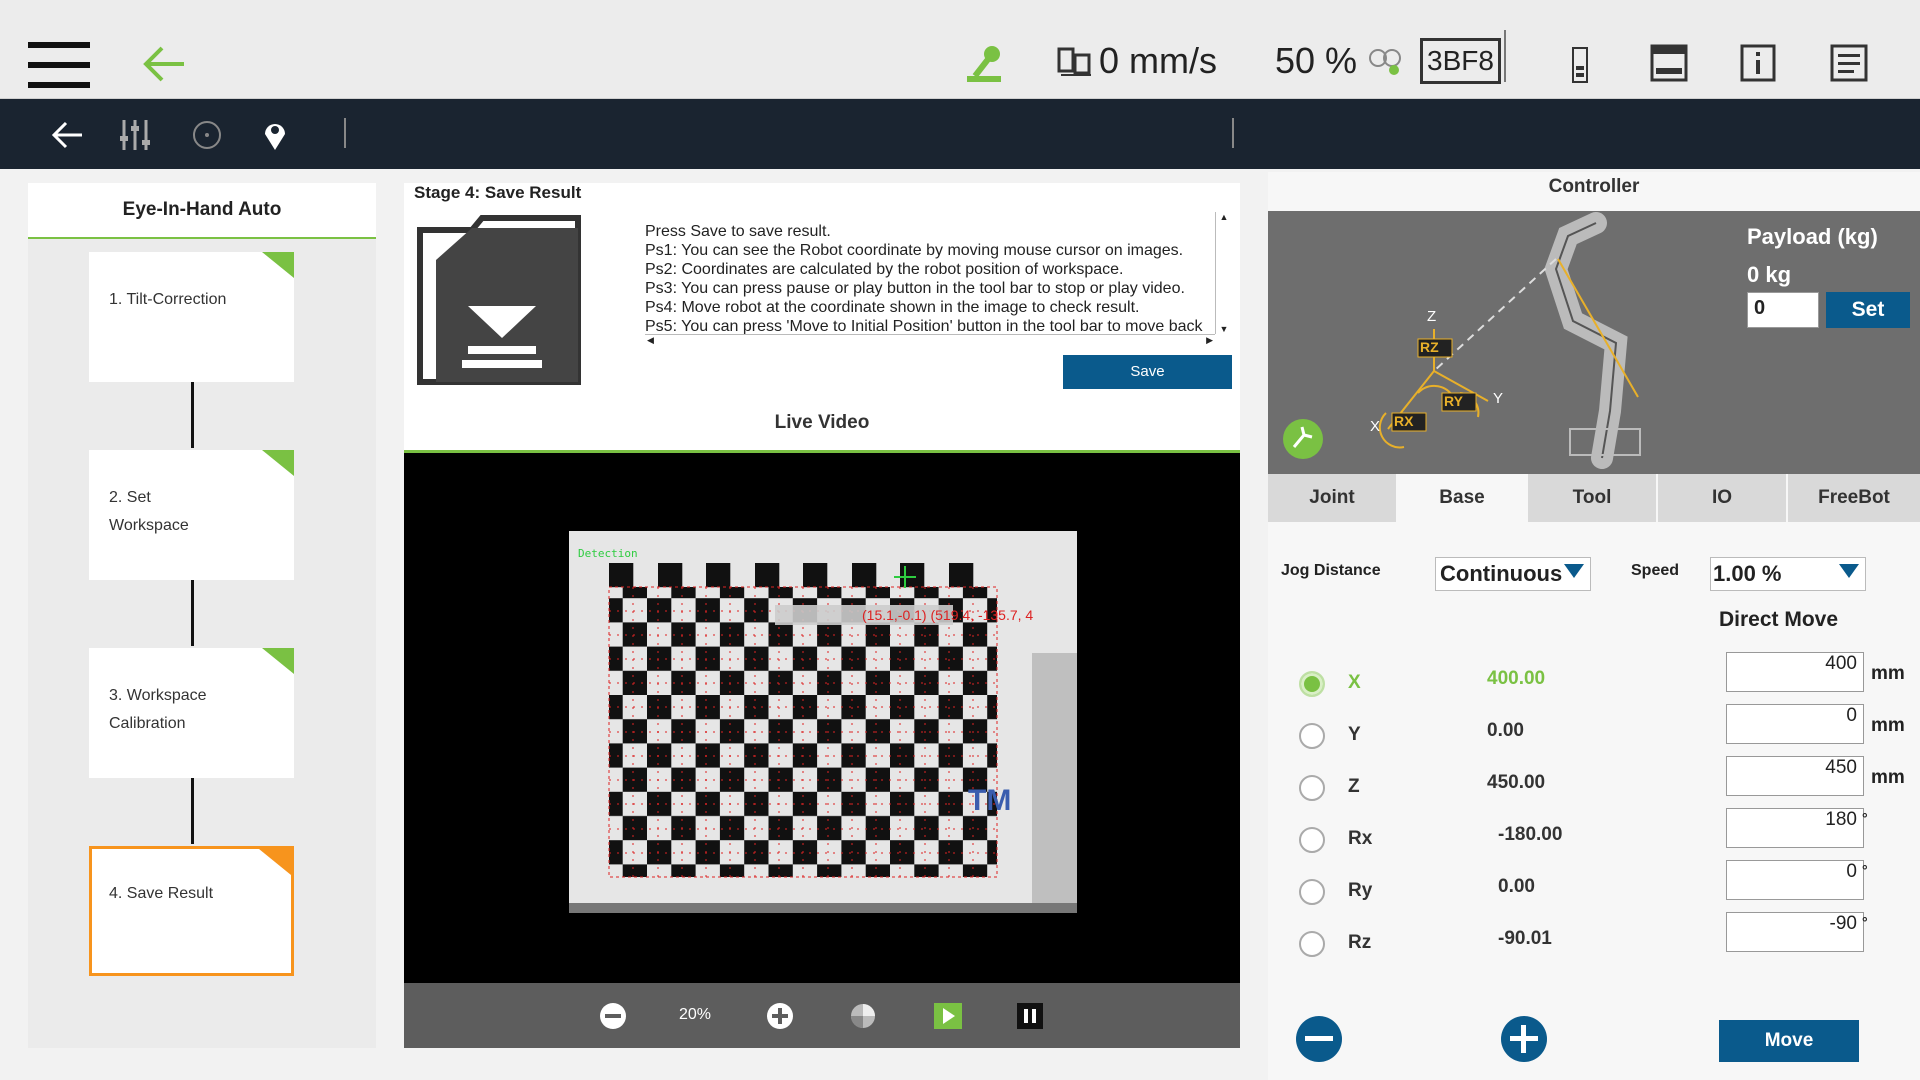 Image resolution: width=1920 pixels, height=1080 pixels. Describe the element at coordinates (1795, 880) in the screenshot. I see `direct-move-input-ry: 0` at that location.